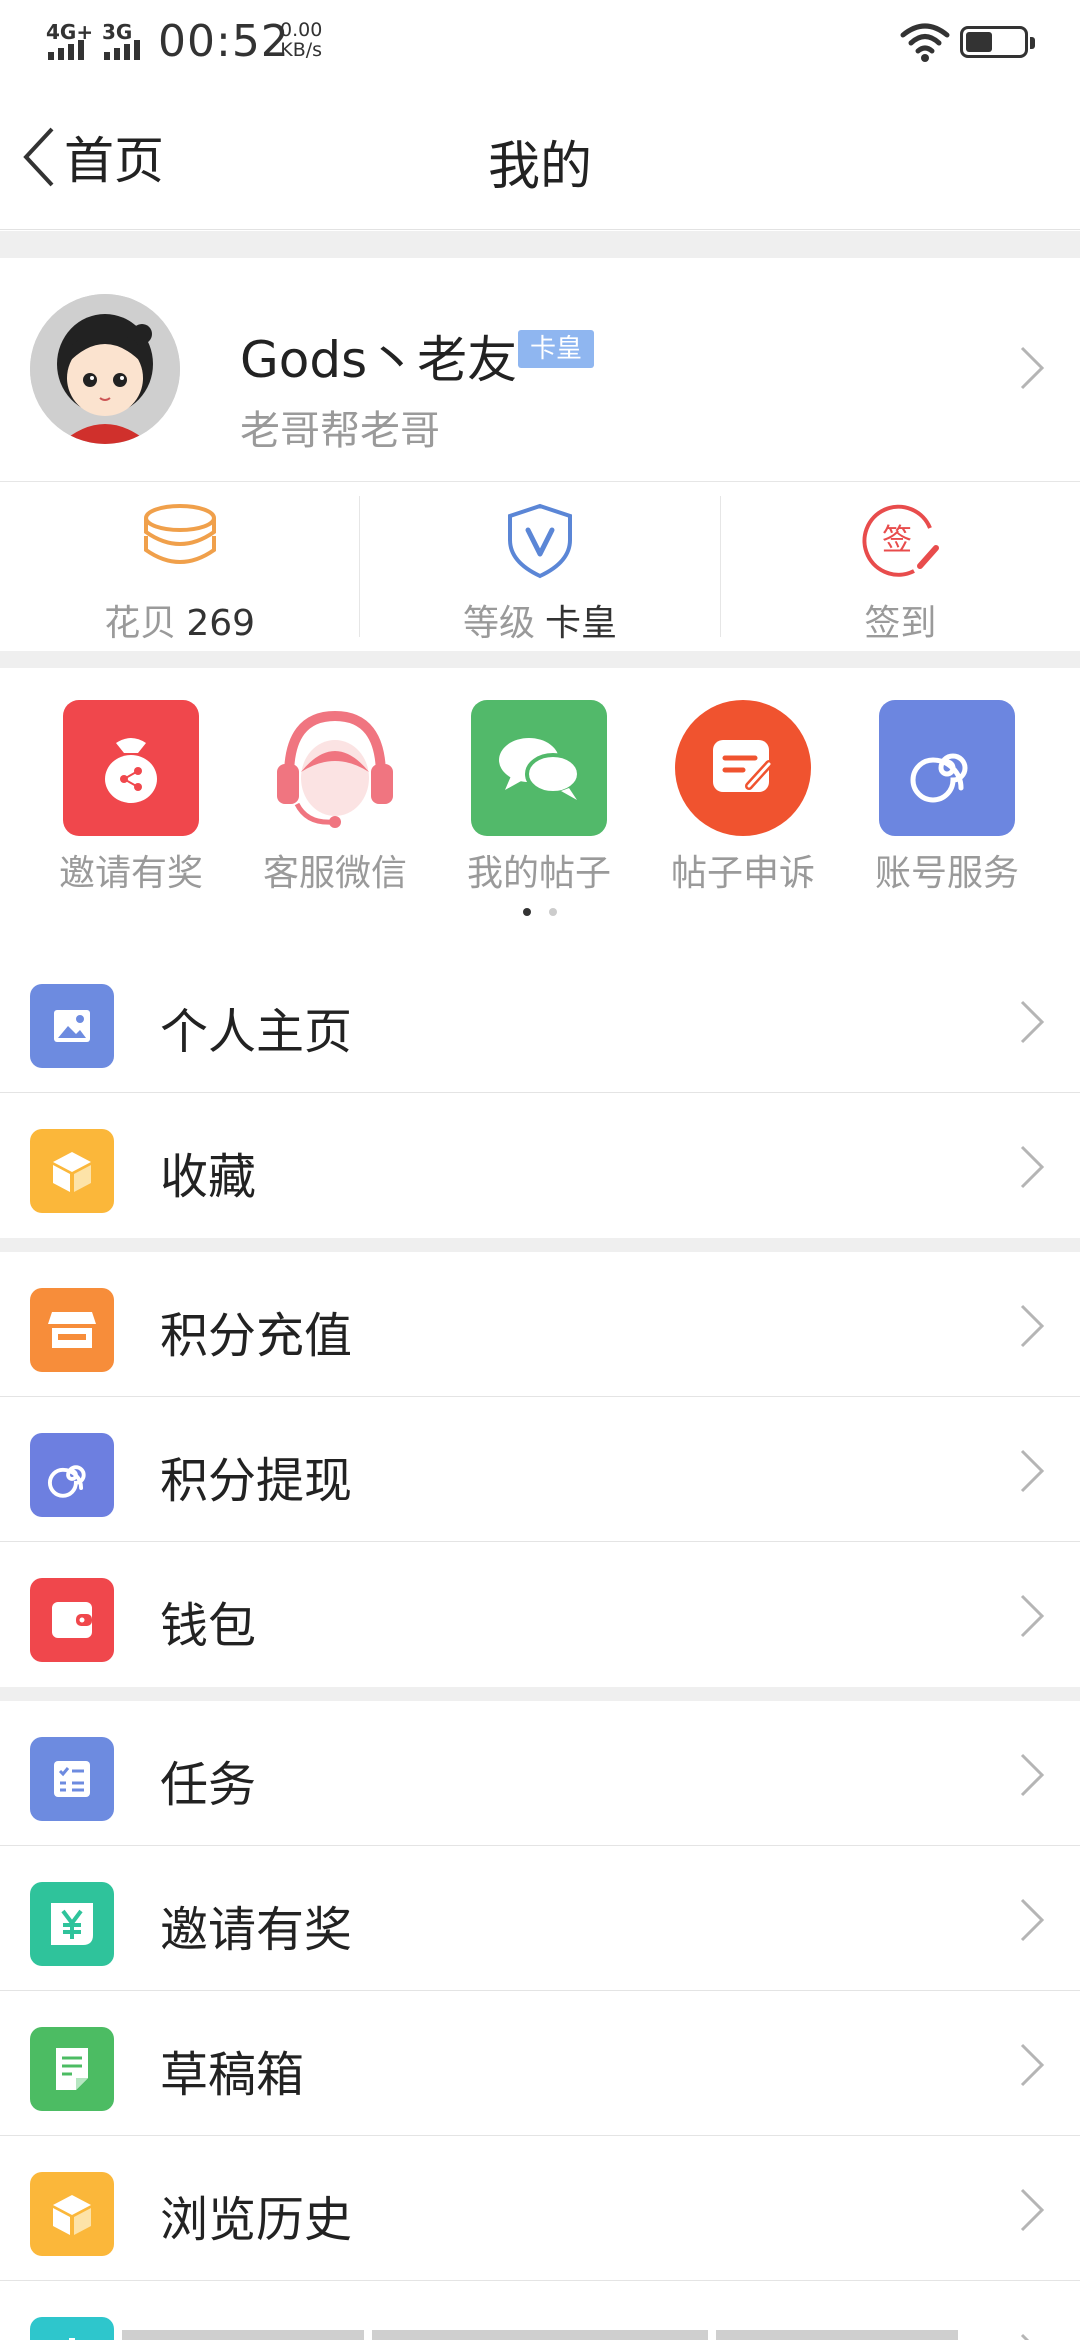 Image resolution: width=1080 pixels, height=2340 pixels. Describe the element at coordinates (256, 1930) in the screenshot. I see `menu-label: 邀请有奖` at that location.